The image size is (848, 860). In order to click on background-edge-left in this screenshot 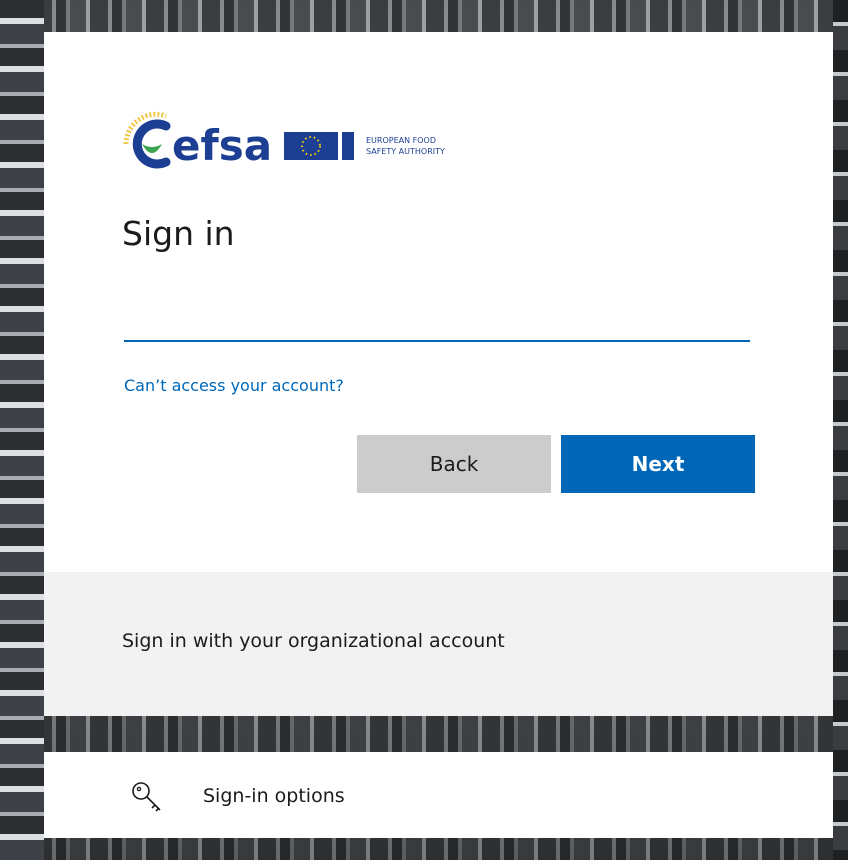, I will do `click(22, 430)`.